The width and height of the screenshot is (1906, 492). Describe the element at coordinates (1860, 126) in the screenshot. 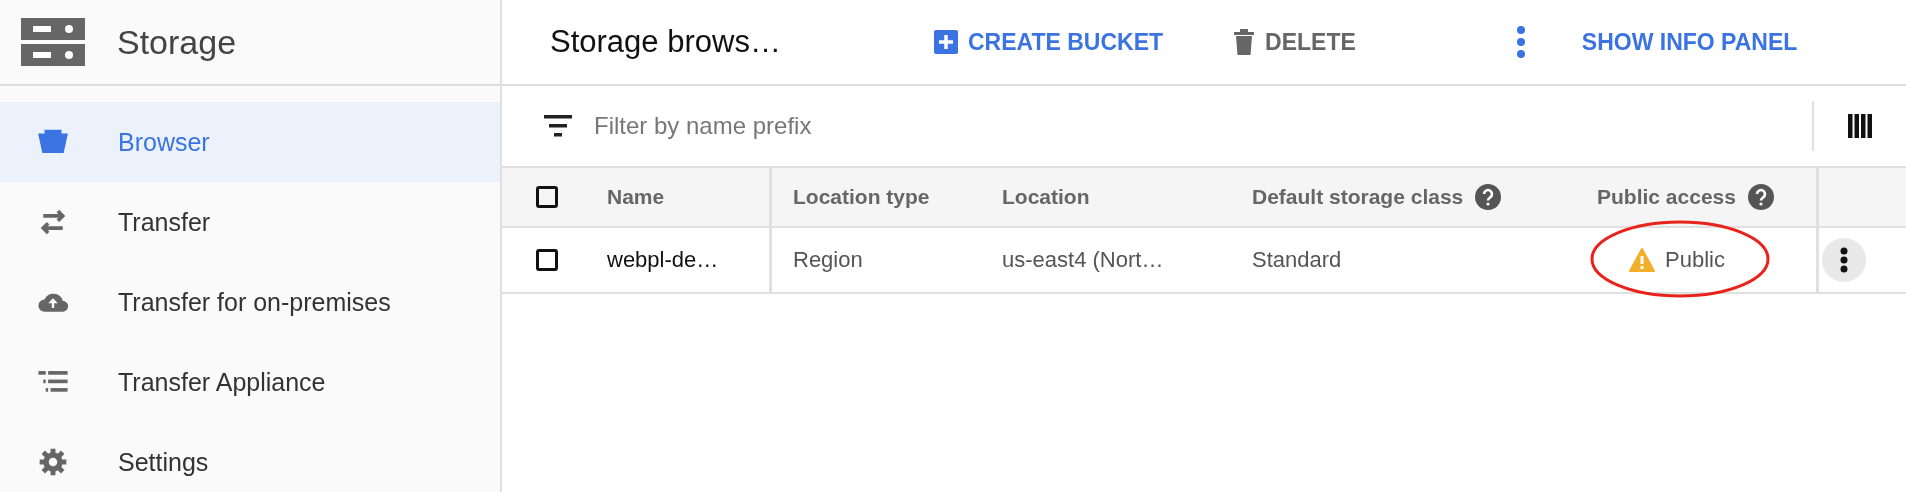

I see `columns-icon` at that location.